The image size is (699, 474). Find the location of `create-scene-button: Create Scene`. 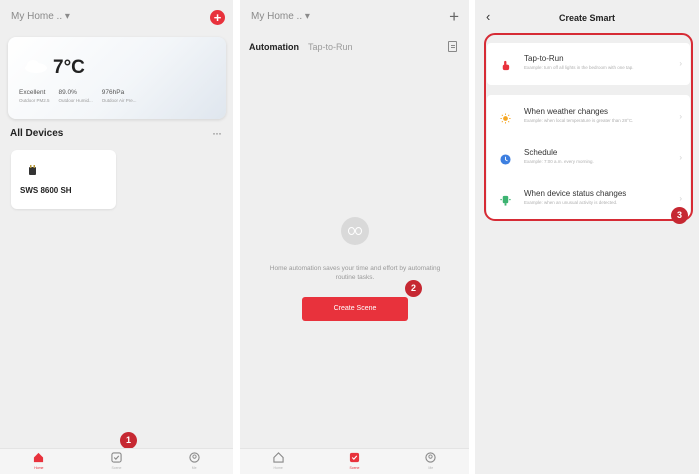

create-scene-button: Create Scene is located at coordinates (355, 309).